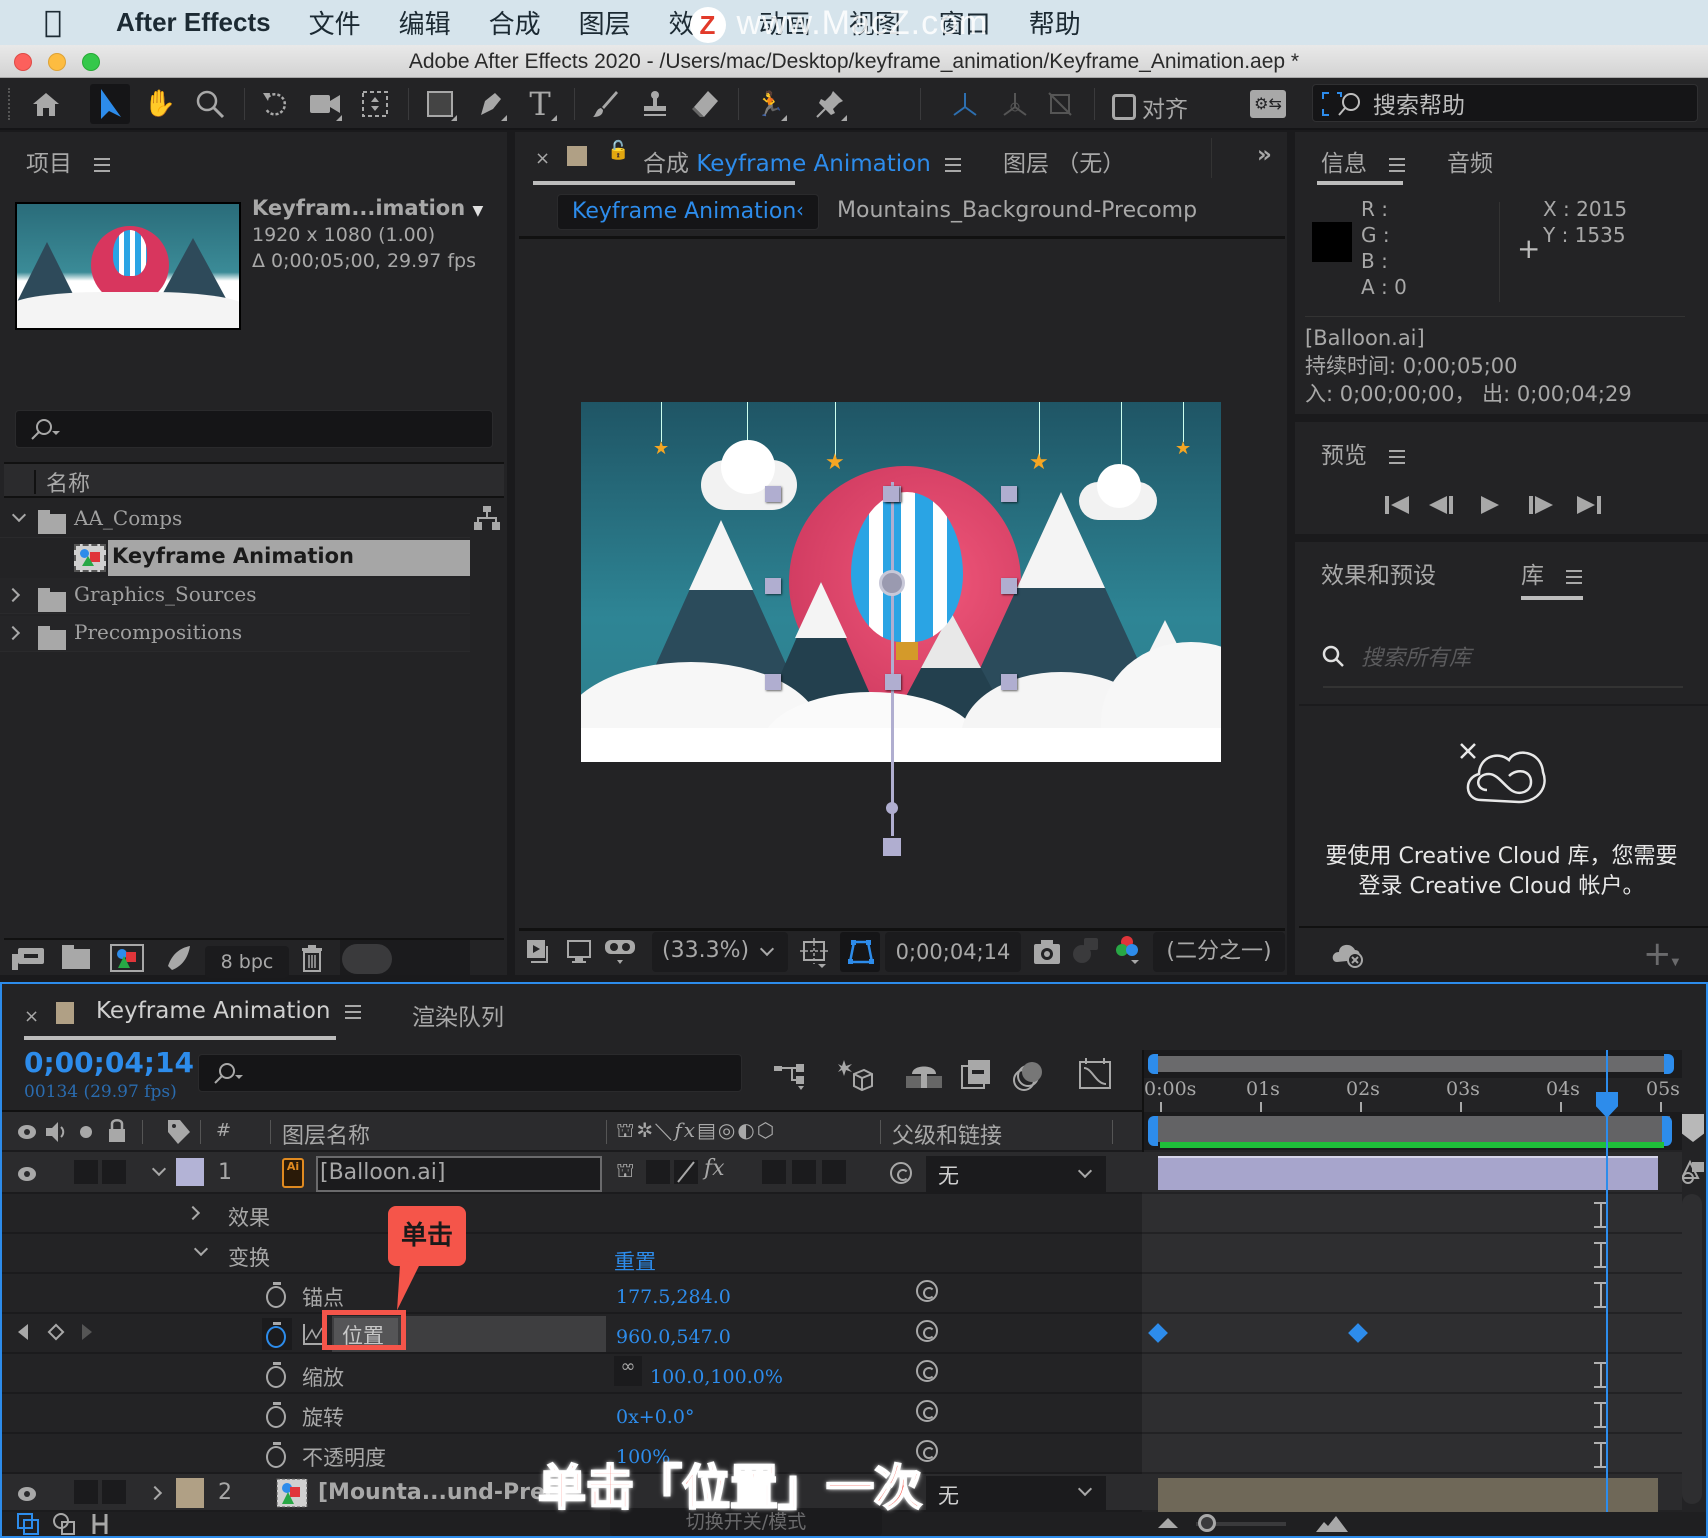 The height and width of the screenshot is (1538, 1708). Describe the element at coordinates (46, 104) in the screenshot. I see `home-button` at that location.